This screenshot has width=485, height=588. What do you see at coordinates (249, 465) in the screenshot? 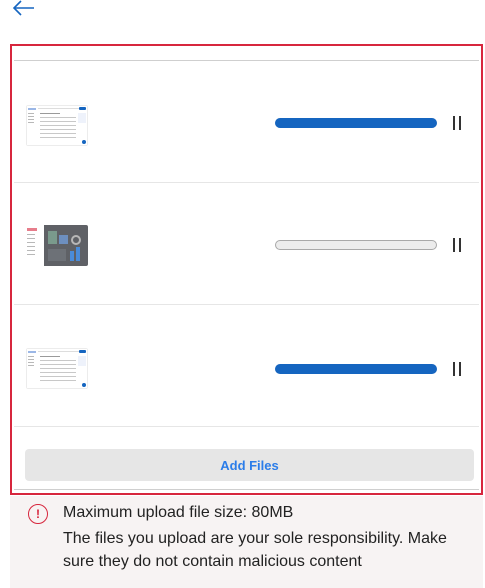
I see `add-files-button: Add Files` at bounding box center [249, 465].